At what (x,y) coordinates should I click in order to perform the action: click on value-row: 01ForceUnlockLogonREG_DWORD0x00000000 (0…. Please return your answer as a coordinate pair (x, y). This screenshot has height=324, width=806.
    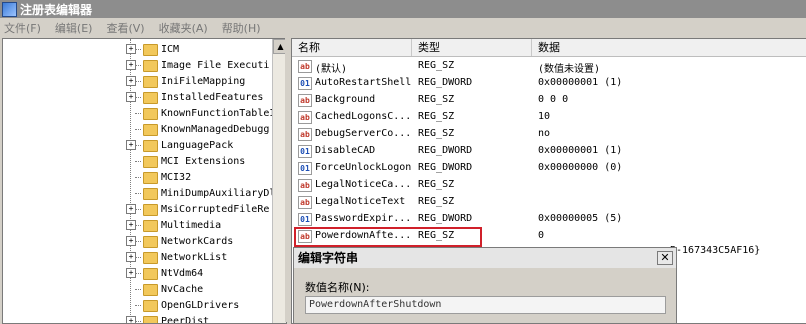
    Looking at the image, I should click on (549, 168).